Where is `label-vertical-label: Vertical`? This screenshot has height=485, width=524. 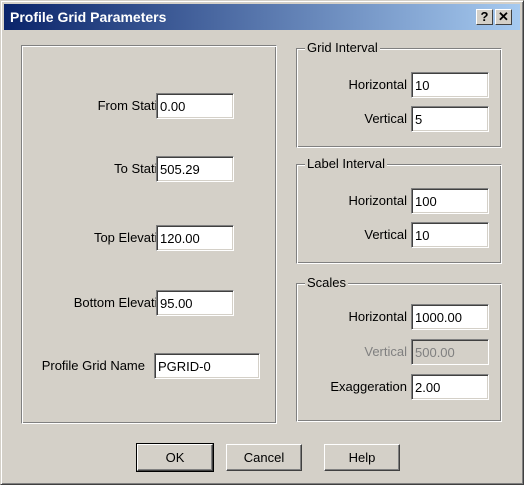 label-vertical-label: Vertical is located at coordinates (385, 234).